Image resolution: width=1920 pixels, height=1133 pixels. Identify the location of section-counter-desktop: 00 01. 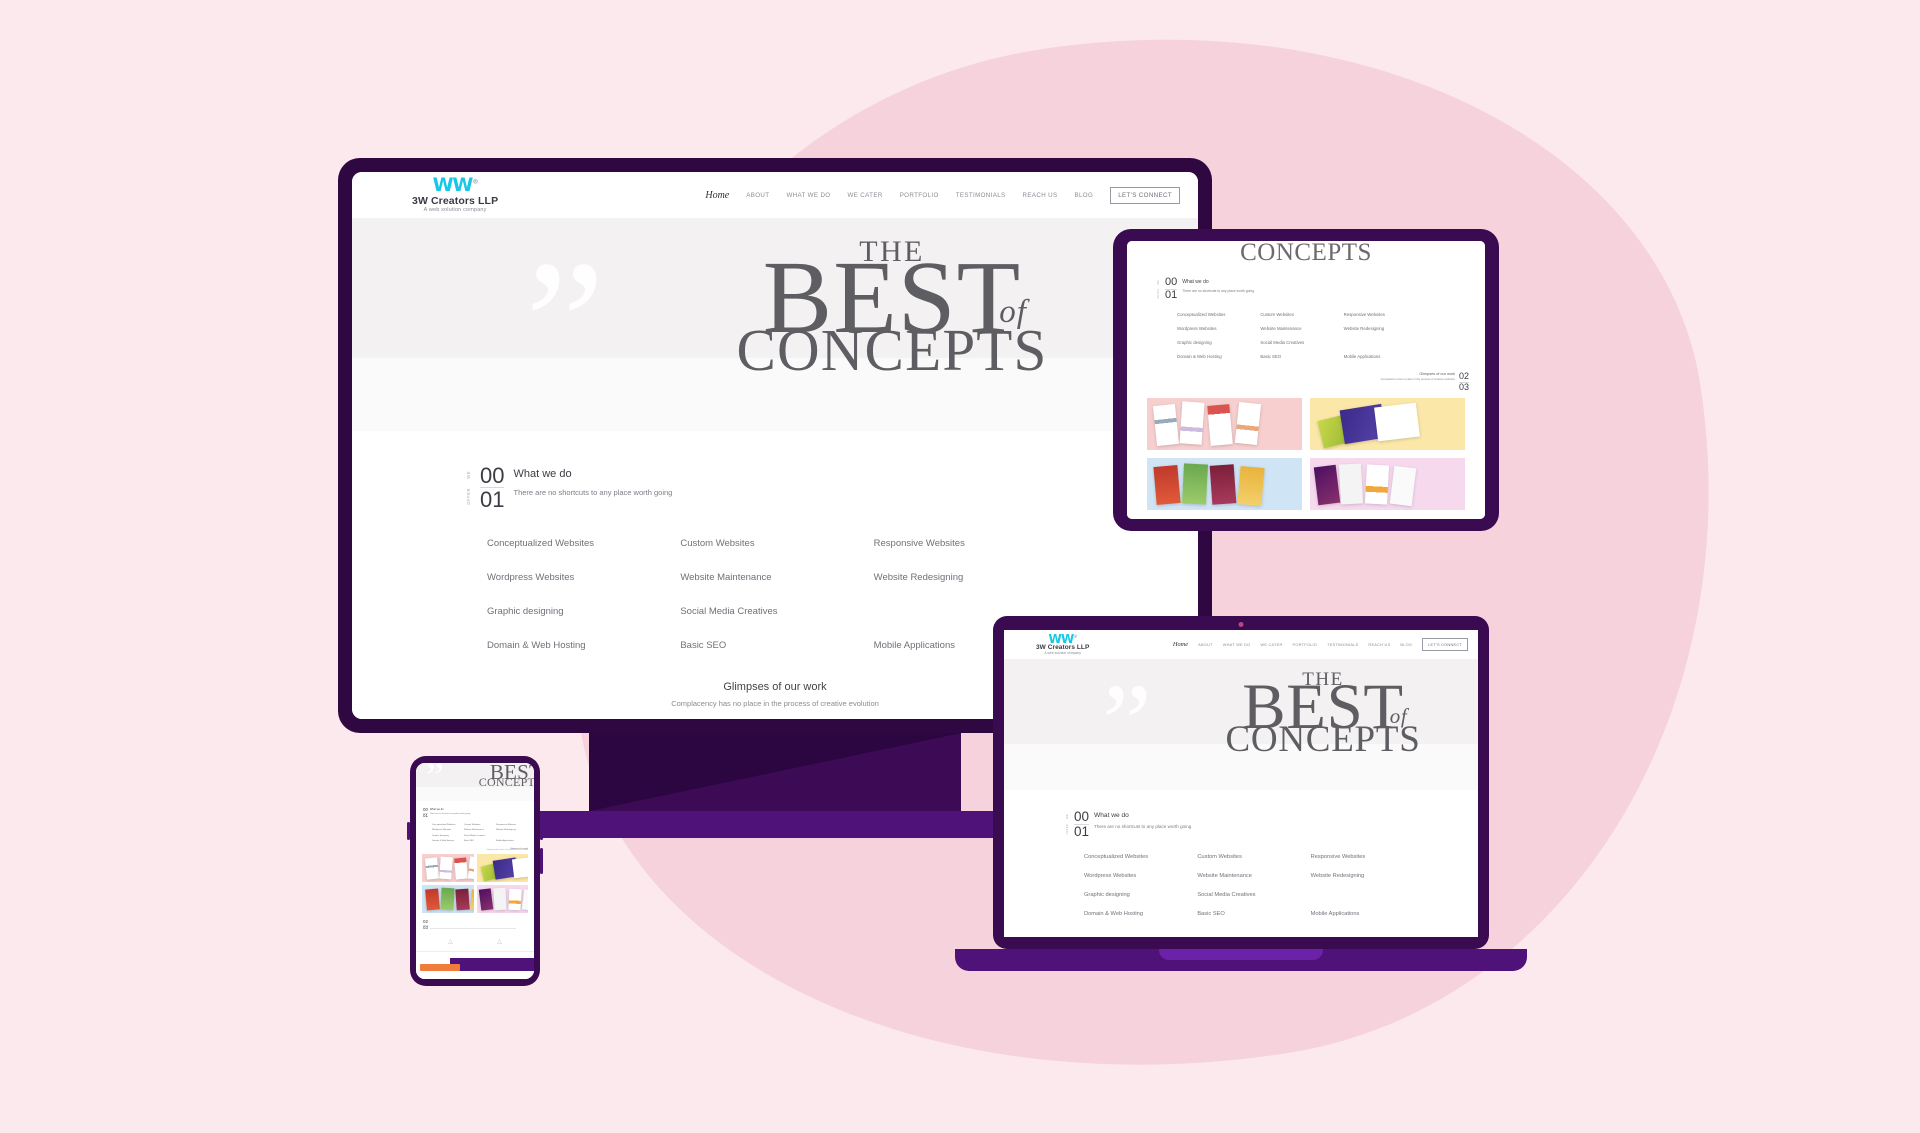
(492, 488).